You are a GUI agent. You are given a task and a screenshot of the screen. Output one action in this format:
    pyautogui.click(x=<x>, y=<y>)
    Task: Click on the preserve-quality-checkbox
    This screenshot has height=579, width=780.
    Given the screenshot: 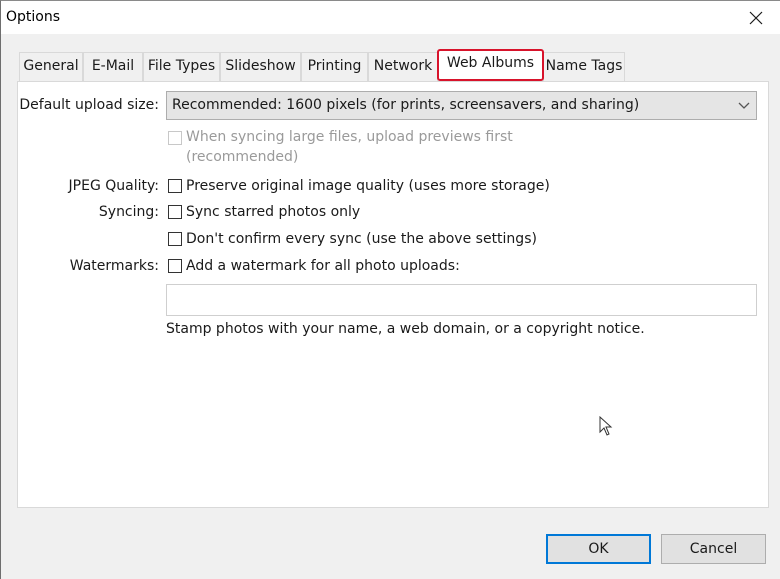 What is the action you would take?
    pyautogui.click(x=175, y=186)
    